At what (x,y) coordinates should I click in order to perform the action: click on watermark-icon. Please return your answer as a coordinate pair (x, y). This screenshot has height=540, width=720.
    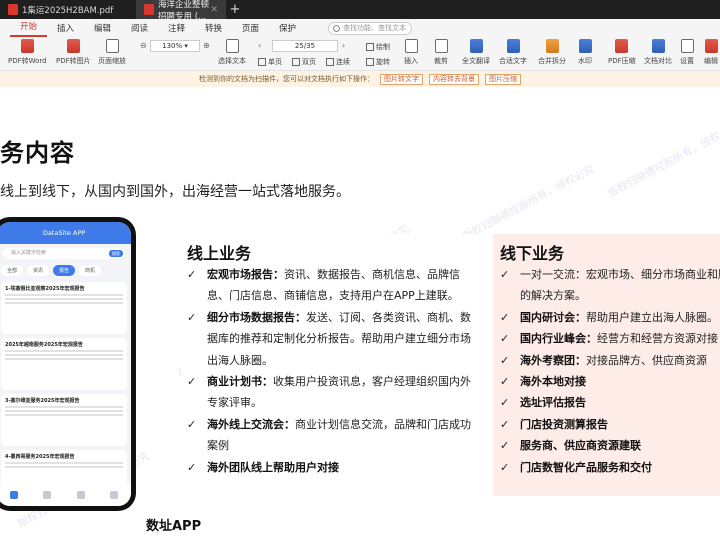
    Looking at the image, I should click on (585, 46).